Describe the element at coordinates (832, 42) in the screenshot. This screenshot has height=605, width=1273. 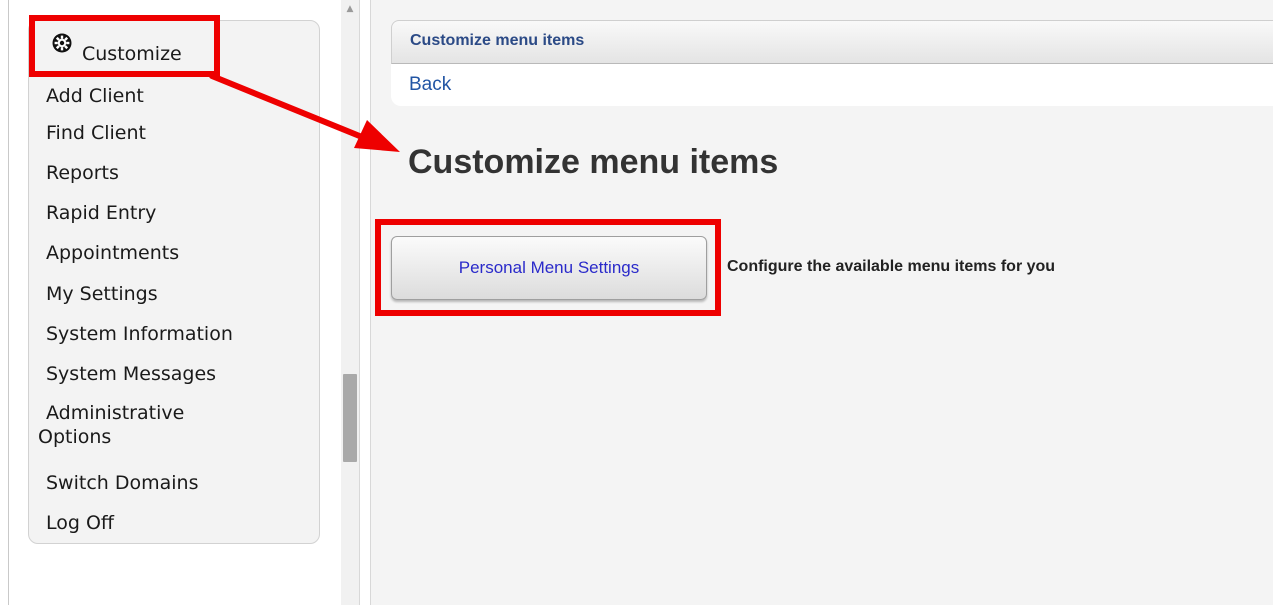
I see `section-header-bar: Customize menu items` at that location.